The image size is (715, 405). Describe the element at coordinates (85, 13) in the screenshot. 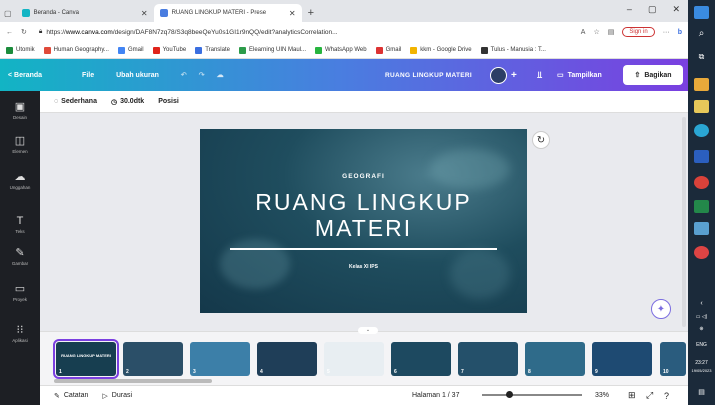

I see `tab-beranda-canva: Beranda - Canva ✕` at that location.